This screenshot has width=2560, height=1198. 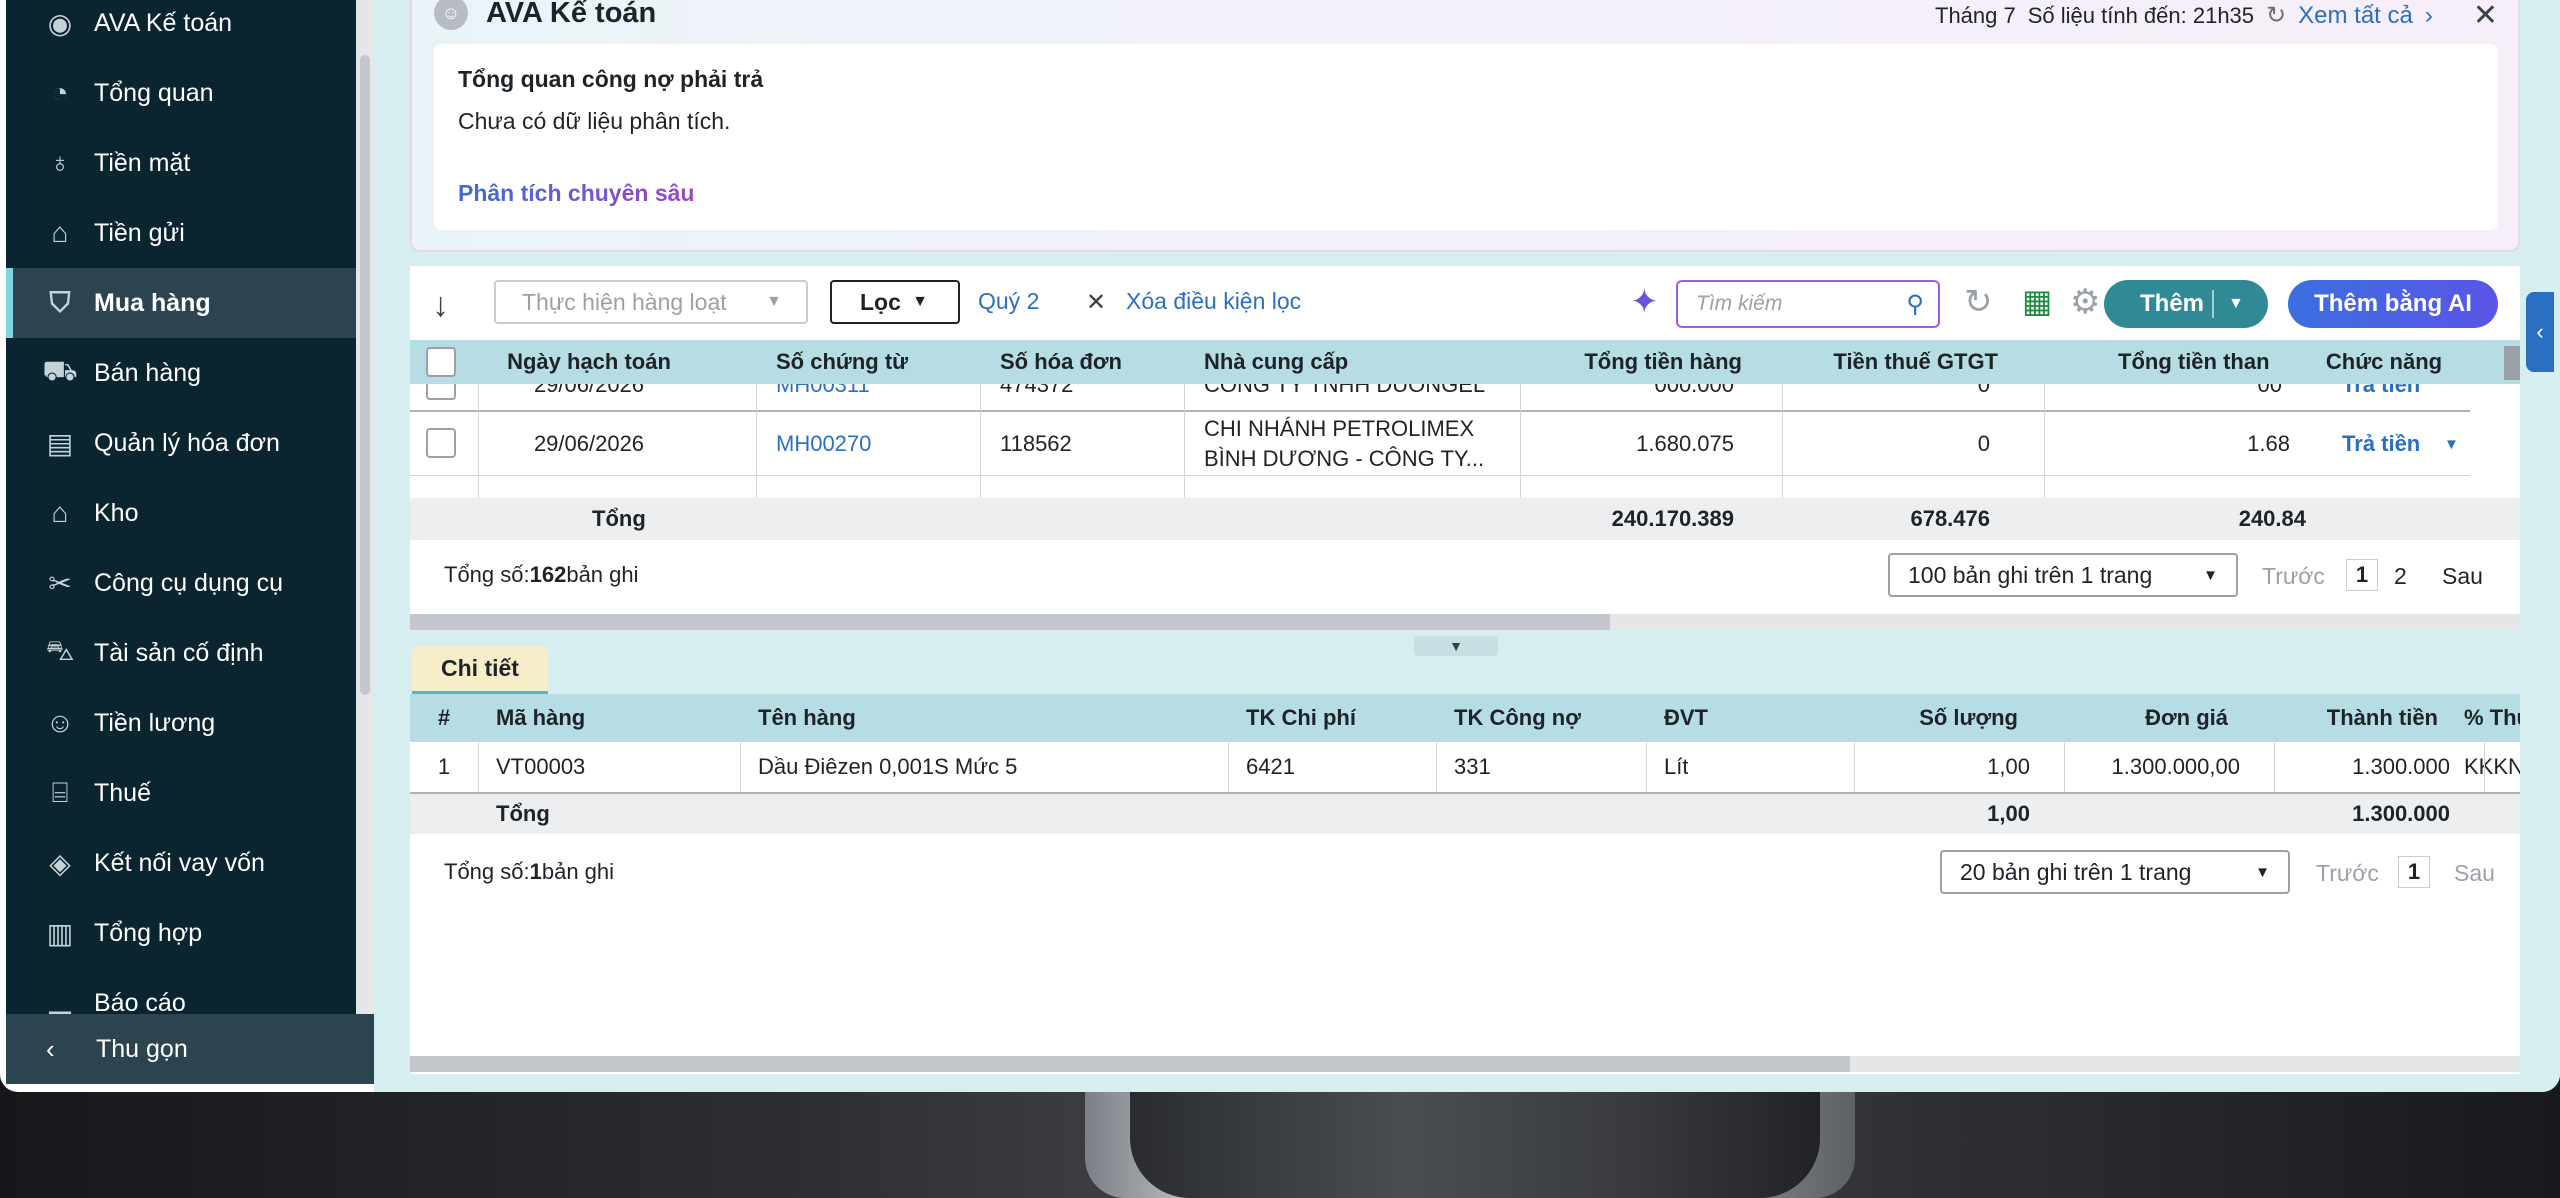 I want to click on sort-down-icon: ↓, so click(x=440, y=305).